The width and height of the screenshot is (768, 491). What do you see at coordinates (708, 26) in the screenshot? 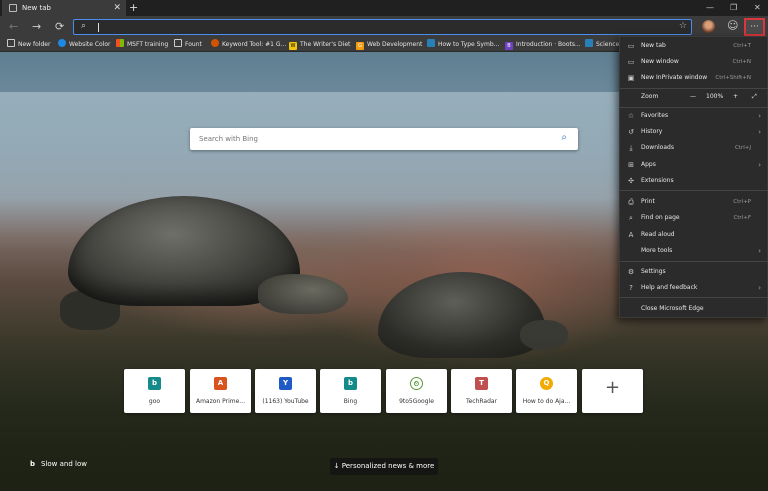
I see `profile-avatar` at bounding box center [708, 26].